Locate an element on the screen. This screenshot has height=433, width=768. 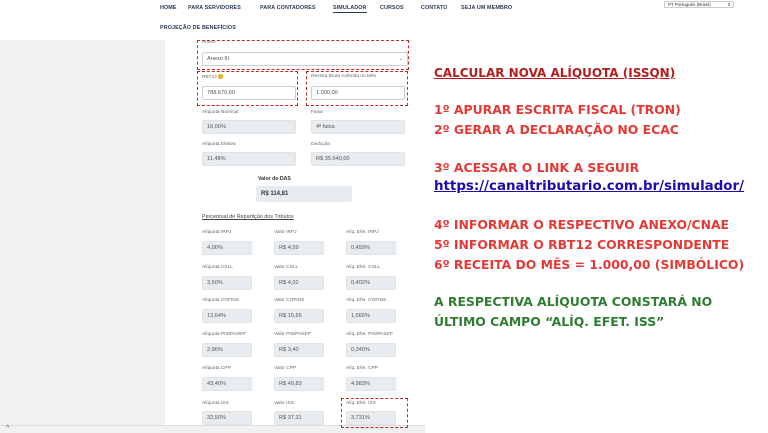
tributo-aliq-field: 3,50% is located at coordinates (227, 283).